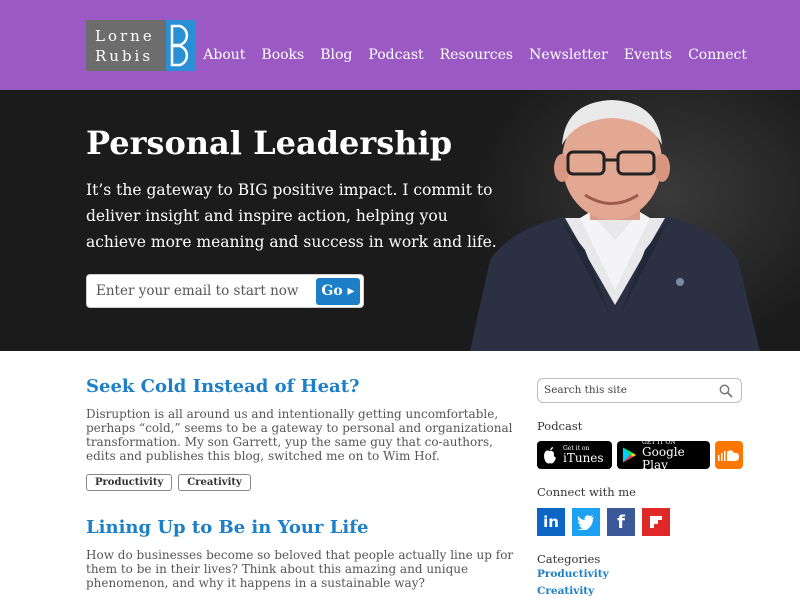 The image size is (800, 600). I want to click on post-title-link: Lining Up to Be in Your Life, so click(301, 527).